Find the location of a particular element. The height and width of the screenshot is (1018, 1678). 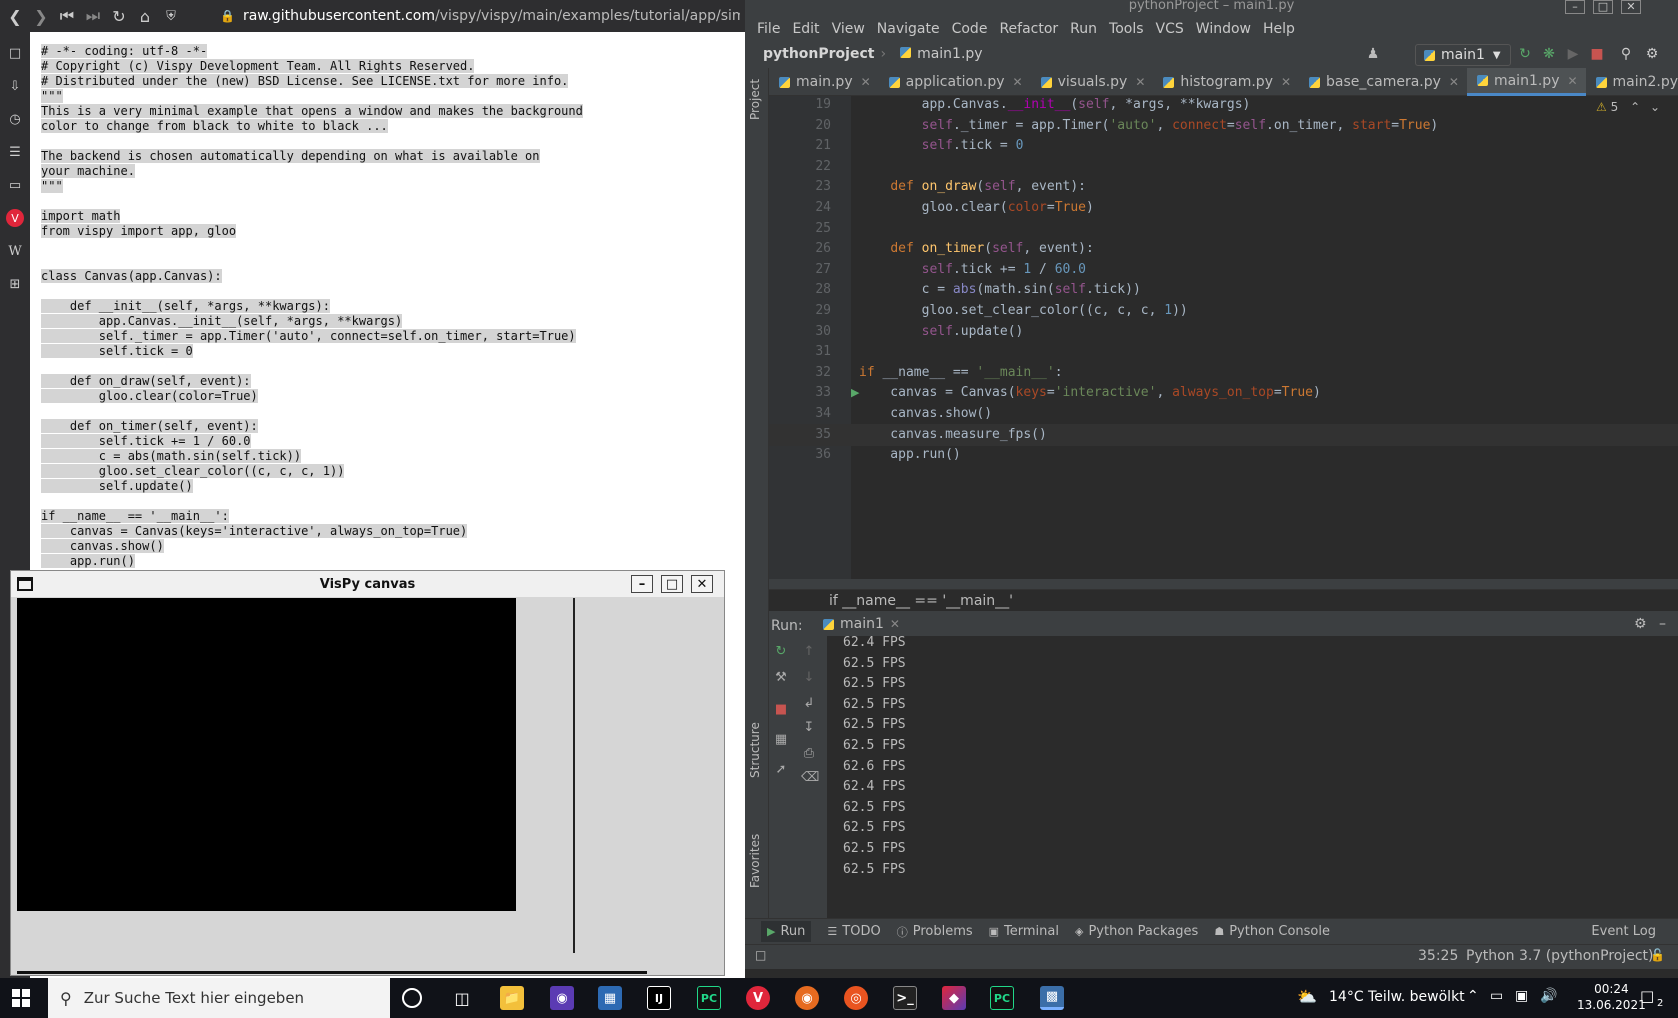

debug-icon: ❋ is located at coordinates (1549, 54).